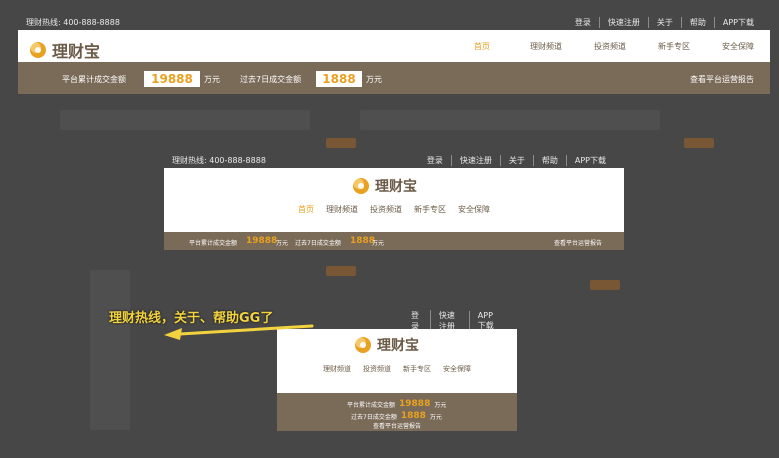 This screenshot has height=458, width=779. What do you see at coordinates (239, 332) in the screenshot?
I see `arrow-left-icon` at bounding box center [239, 332].